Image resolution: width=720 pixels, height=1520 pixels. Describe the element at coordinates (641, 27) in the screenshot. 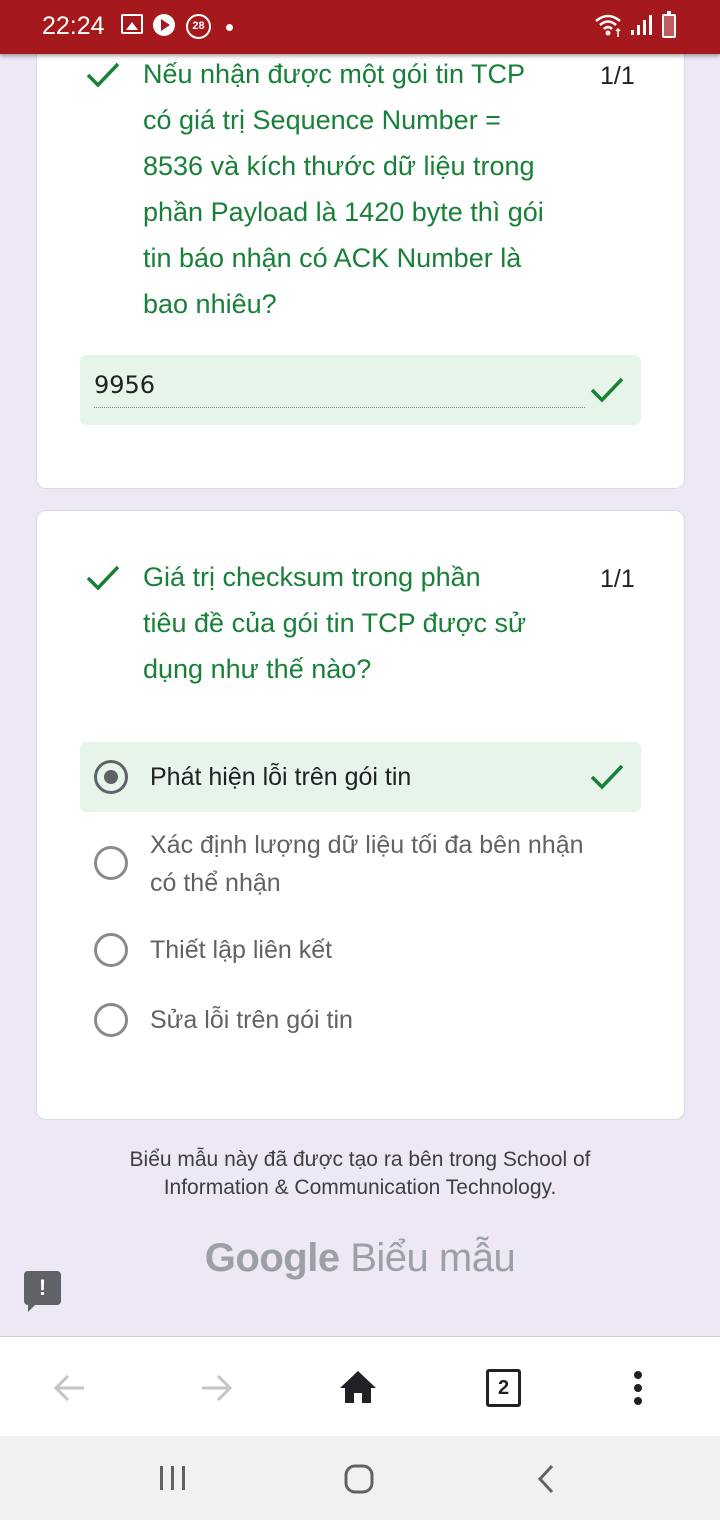

I see `signal-icon` at that location.